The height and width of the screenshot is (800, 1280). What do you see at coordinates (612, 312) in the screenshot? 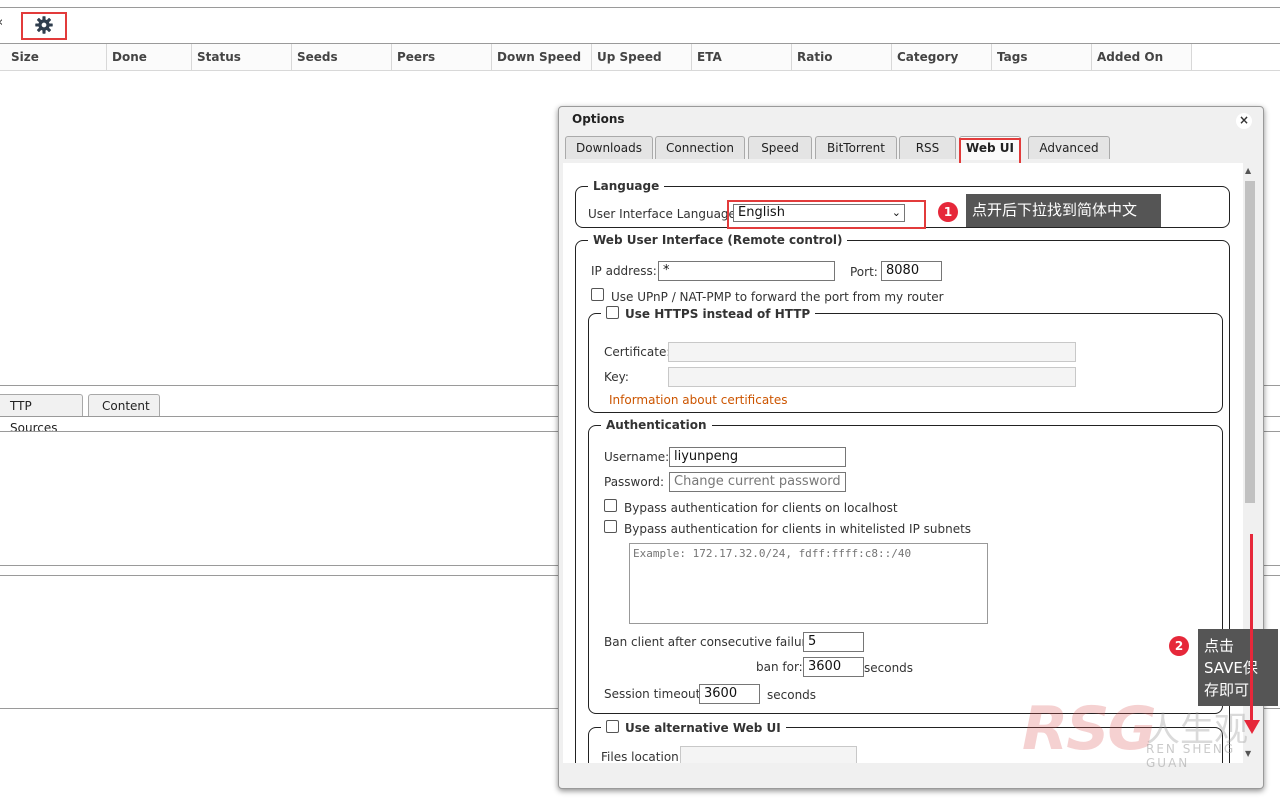
I see `https-checkbox` at bounding box center [612, 312].